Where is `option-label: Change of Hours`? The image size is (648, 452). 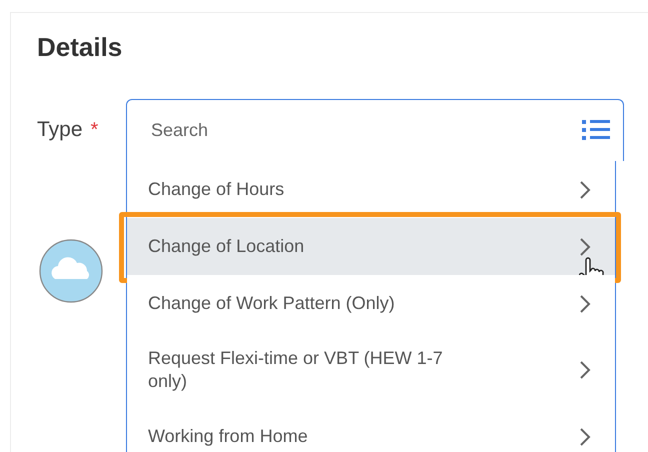
option-label: Change of Hours is located at coordinates (216, 189).